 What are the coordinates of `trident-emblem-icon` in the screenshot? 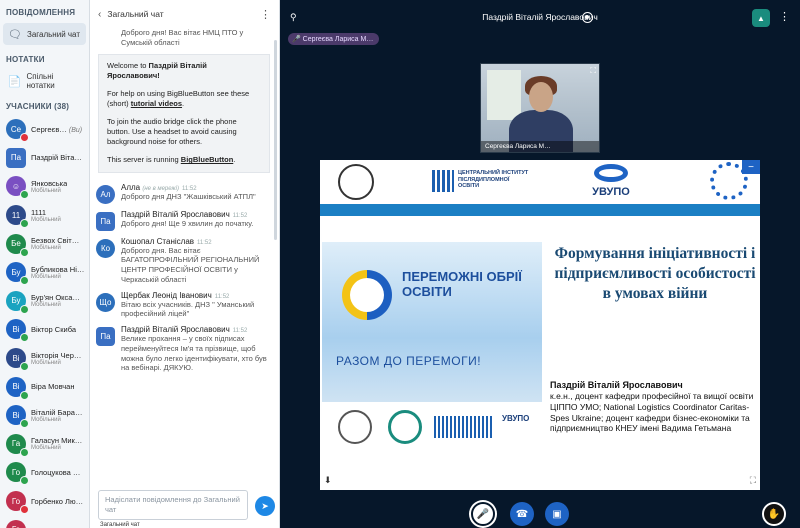 It's located at (367, 295).